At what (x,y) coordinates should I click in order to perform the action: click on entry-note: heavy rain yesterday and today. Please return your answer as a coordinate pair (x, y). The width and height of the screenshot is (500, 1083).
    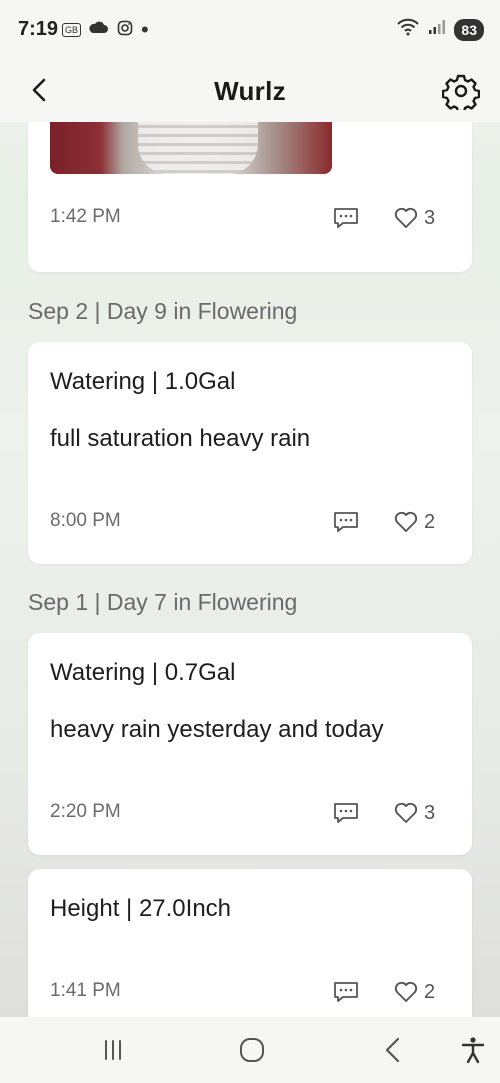
    Looking at the image, I should click on (217, 729).